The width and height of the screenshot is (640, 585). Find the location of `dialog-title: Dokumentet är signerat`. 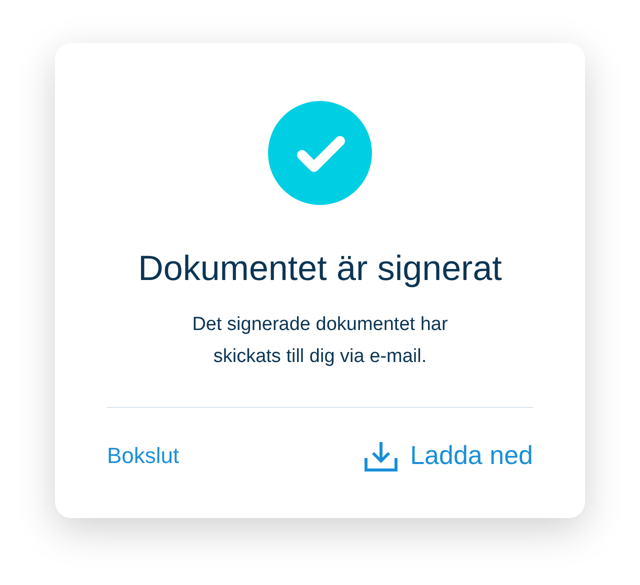

dialog-title: Dokumentet är signerat is located at coordinates (320, 269).